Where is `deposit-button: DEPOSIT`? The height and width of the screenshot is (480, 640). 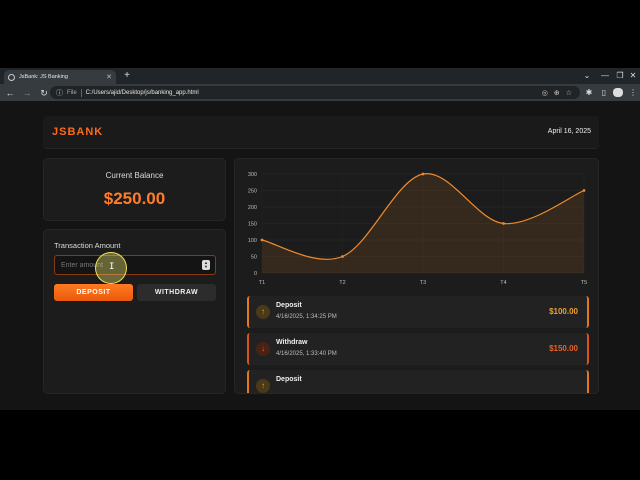
deposit-button: DEPOSIT is located at coordinates (93, 292).